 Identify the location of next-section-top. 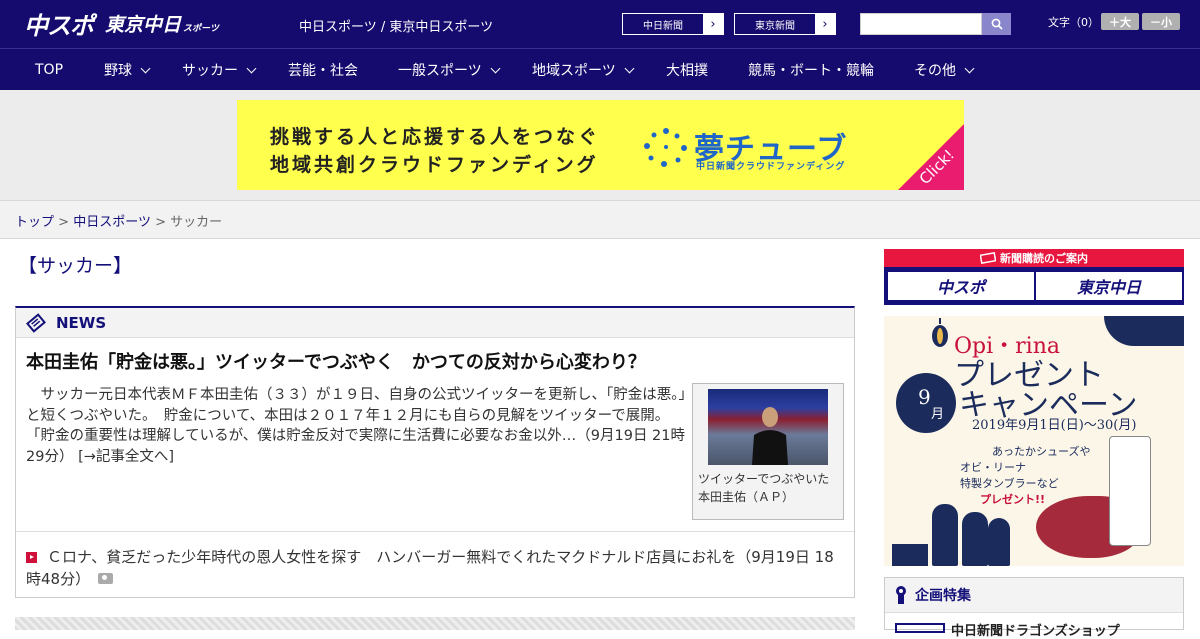
(435, 623).